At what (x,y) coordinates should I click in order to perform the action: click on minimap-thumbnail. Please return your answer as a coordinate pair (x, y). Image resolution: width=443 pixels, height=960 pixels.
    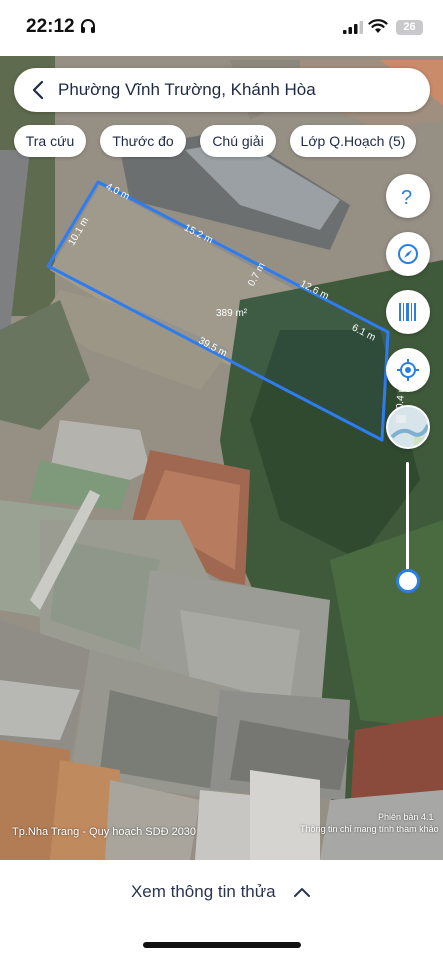
    Looking at the image, I should click on (408, 427).